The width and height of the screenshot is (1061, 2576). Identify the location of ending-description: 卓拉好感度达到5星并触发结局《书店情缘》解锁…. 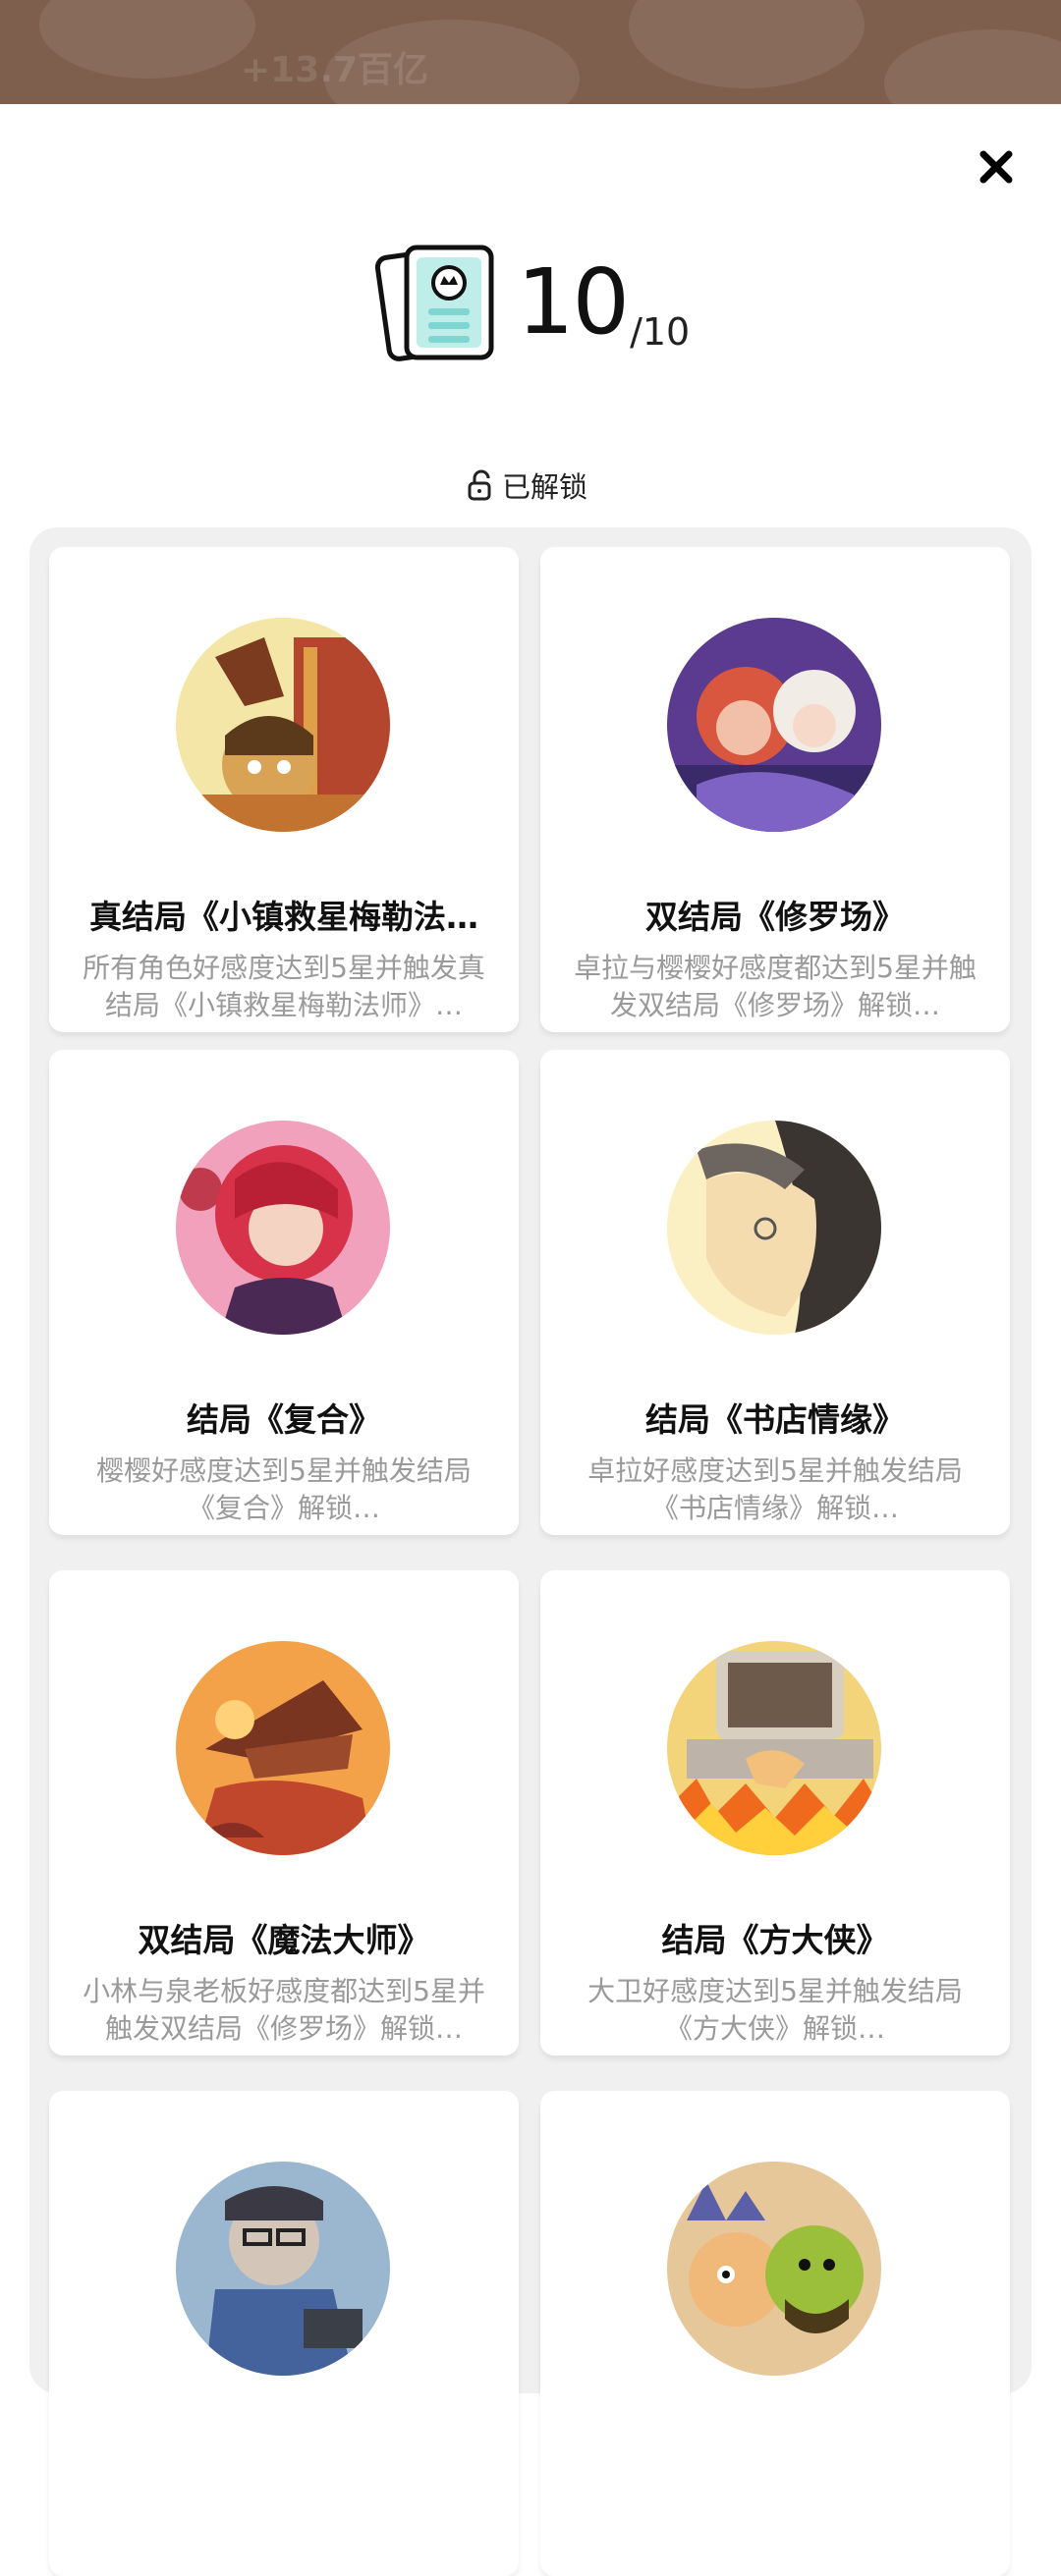
(775, 1489).